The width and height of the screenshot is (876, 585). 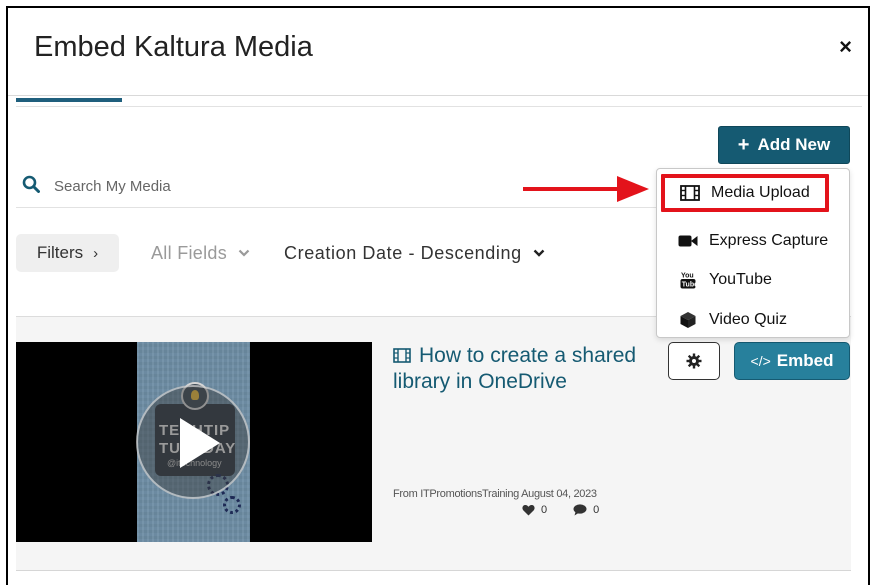 I want to click on likes-count: 0, so click(x=544, y=510).